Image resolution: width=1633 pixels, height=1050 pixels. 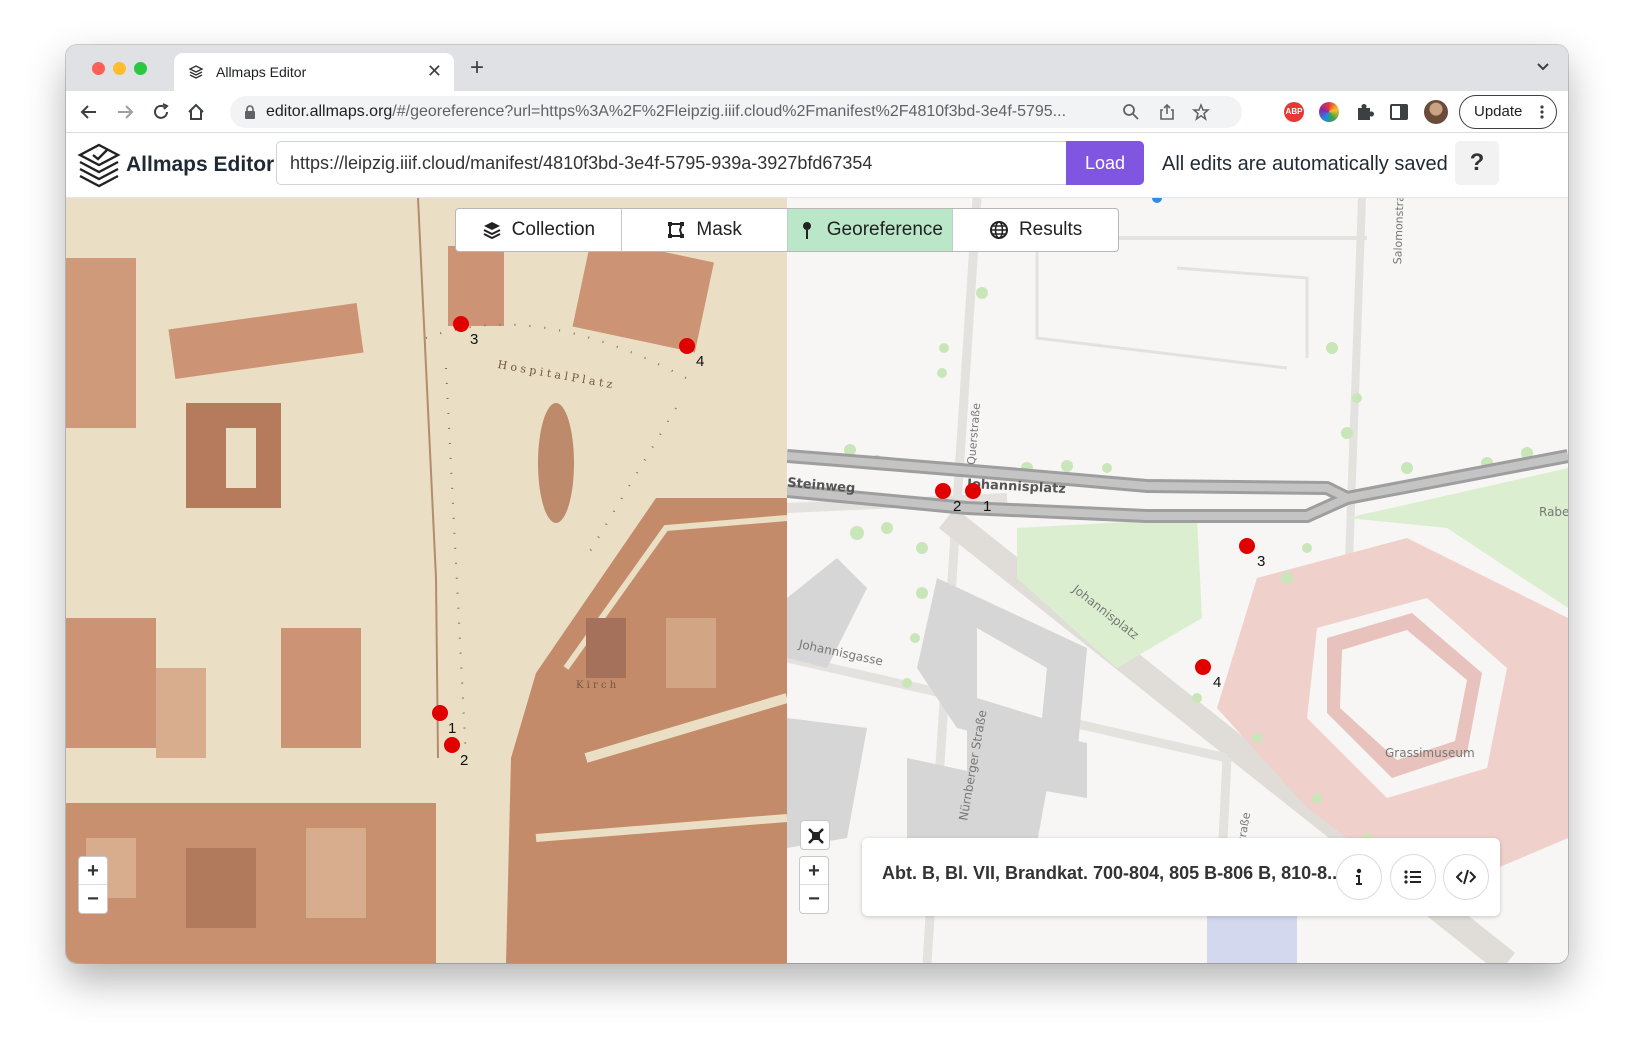 I want to click on left-zoom-control: + −, so click(x=93, y=885).